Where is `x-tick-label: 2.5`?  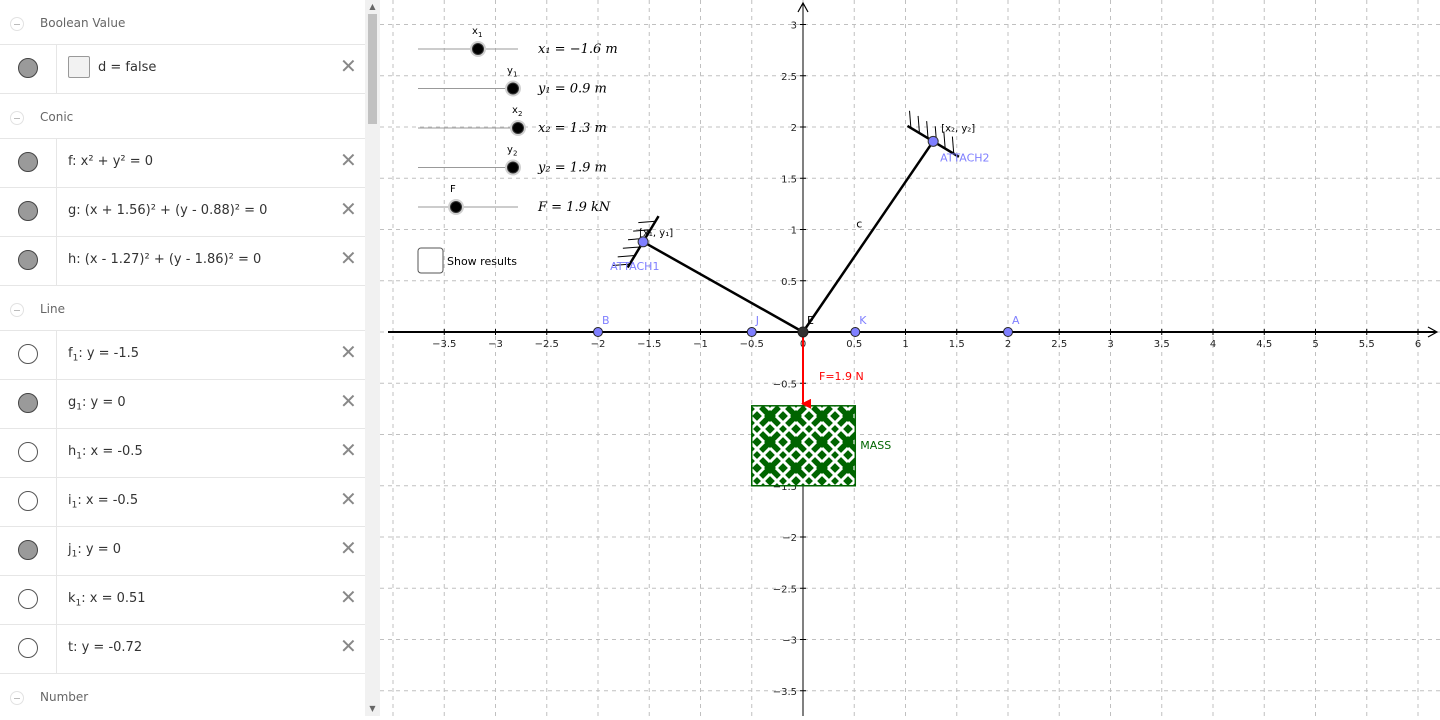
x-tick-label: 2.5 is located at coordinates (1059, 344).